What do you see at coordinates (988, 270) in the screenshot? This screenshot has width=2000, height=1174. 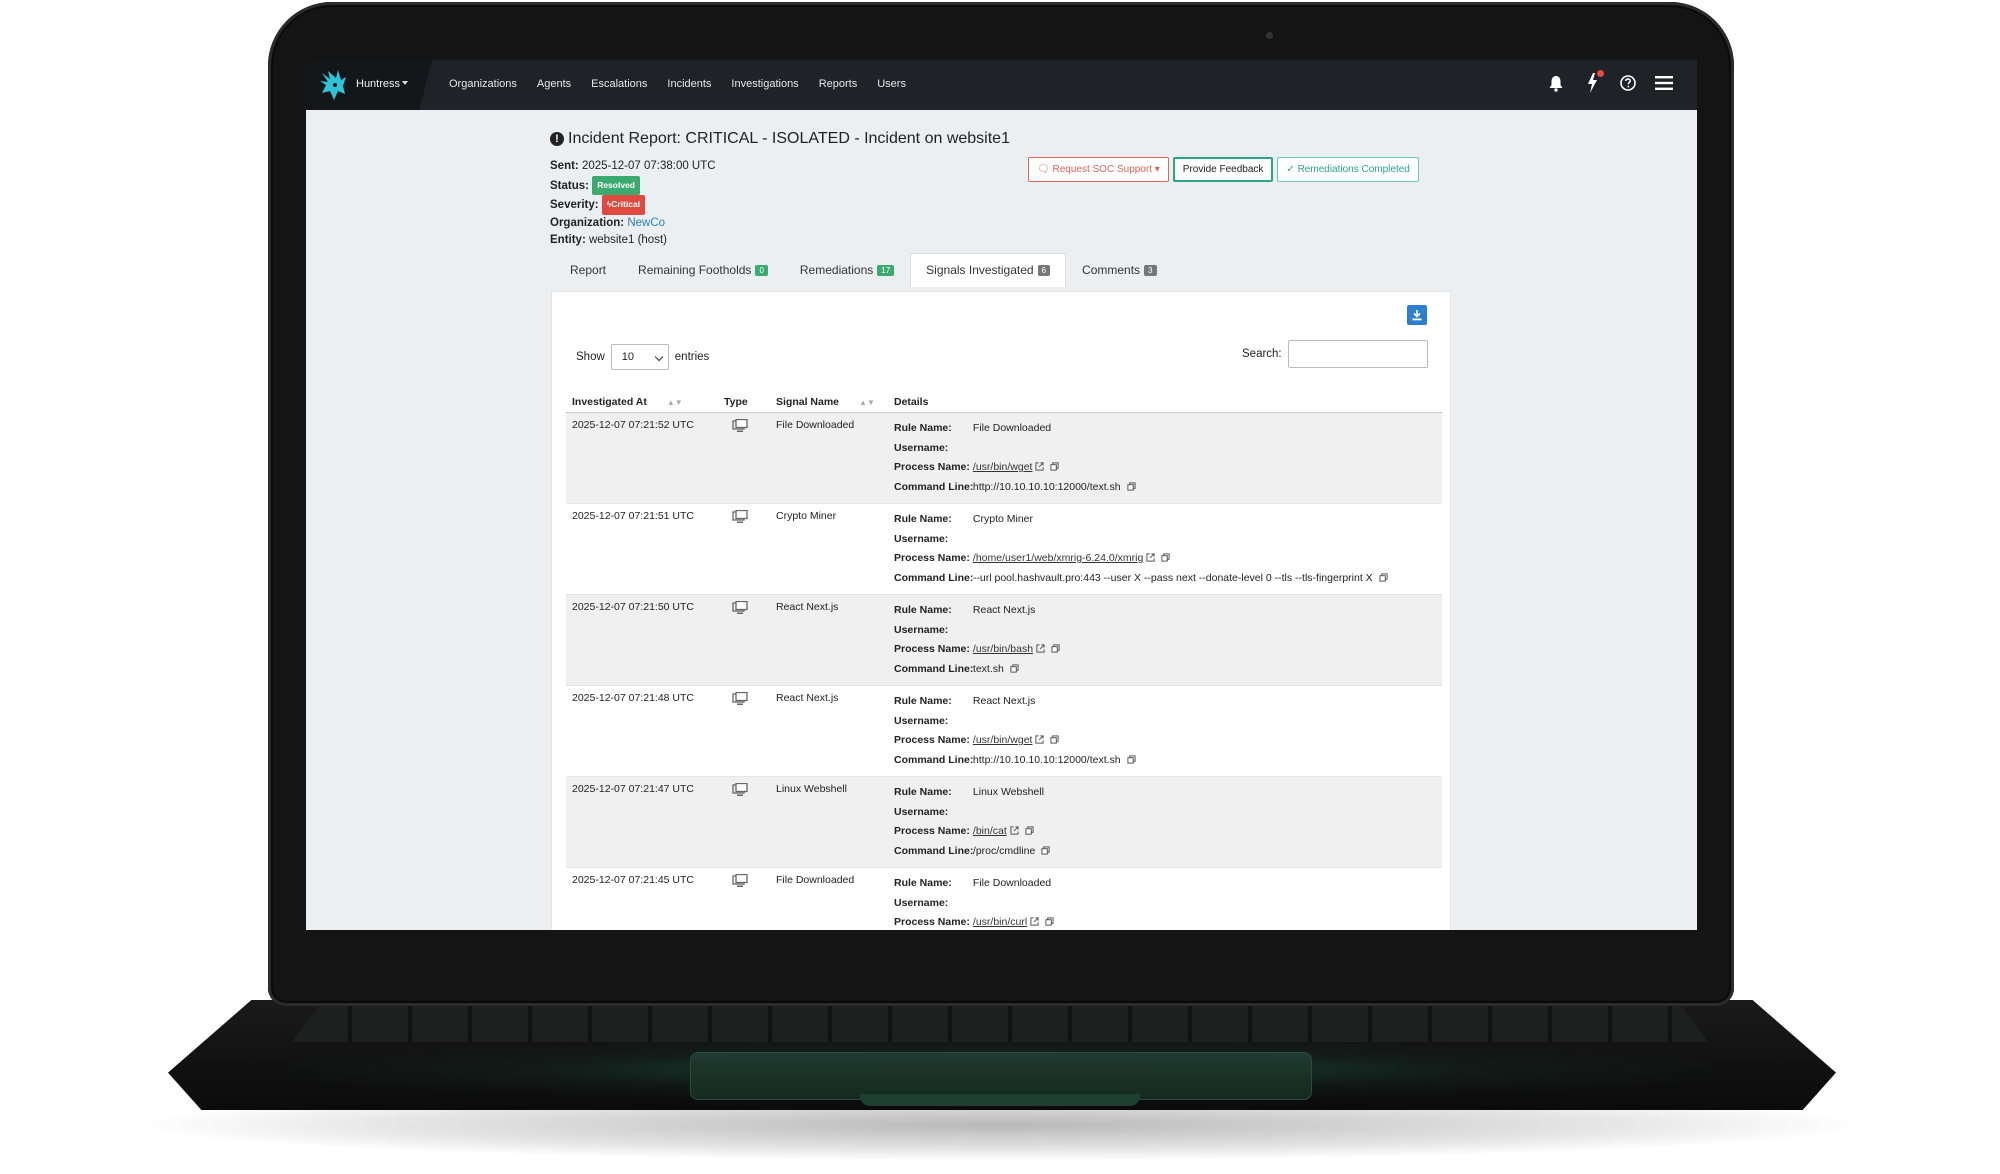 I see `tab-signals-investigated: Signals Investigated 6` at bounding box center [988, 270].